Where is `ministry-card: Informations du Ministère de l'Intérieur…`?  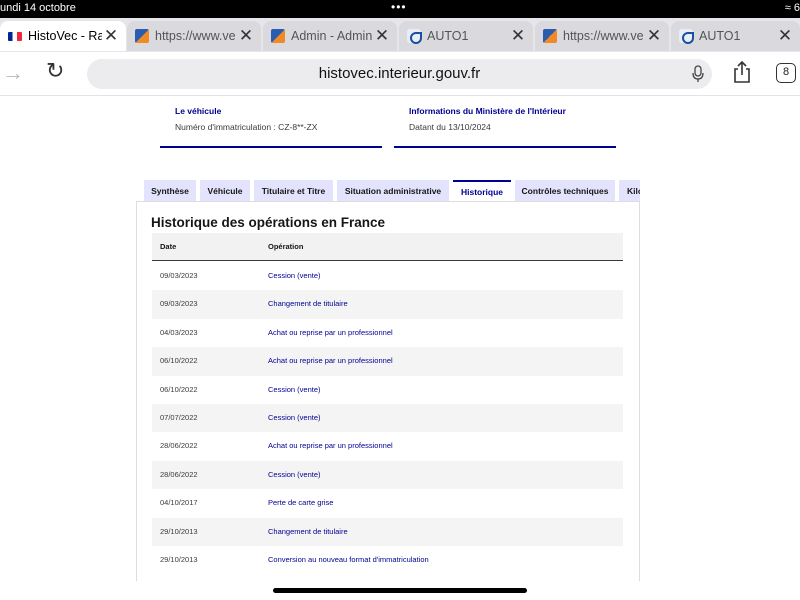 ministry-card: Informations du Ministère de l'Intérieur… is located at coordinates (505, 122).